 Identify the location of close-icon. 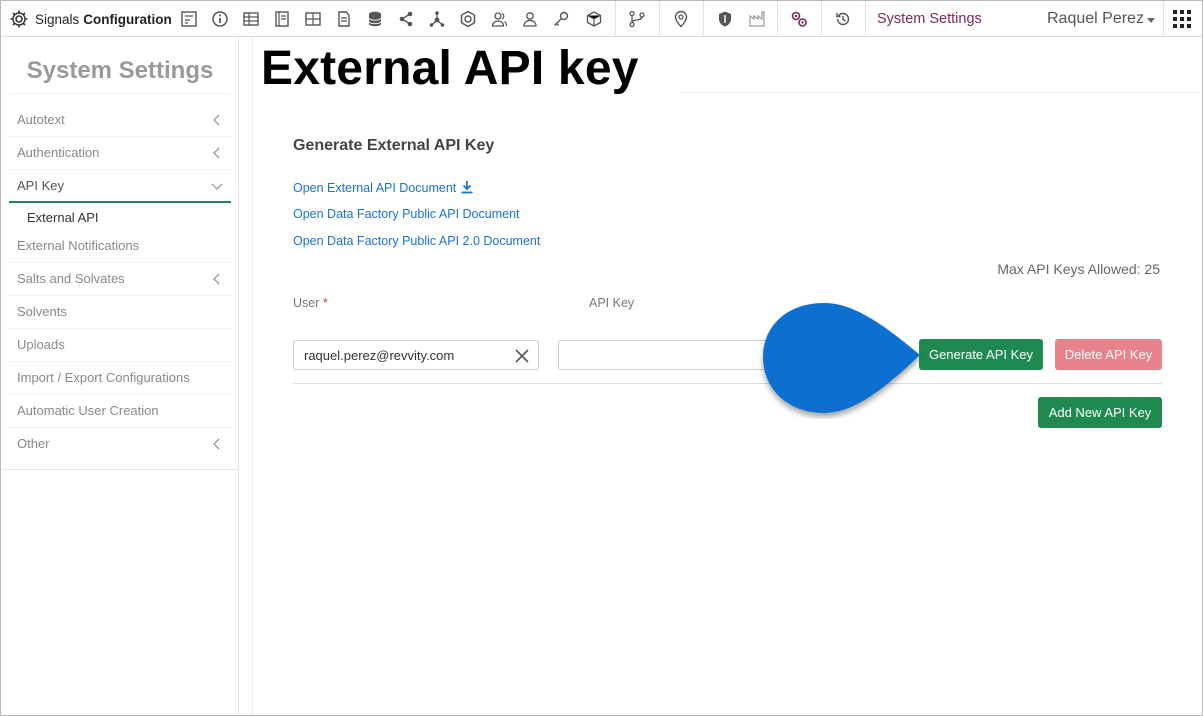
(522, 356).